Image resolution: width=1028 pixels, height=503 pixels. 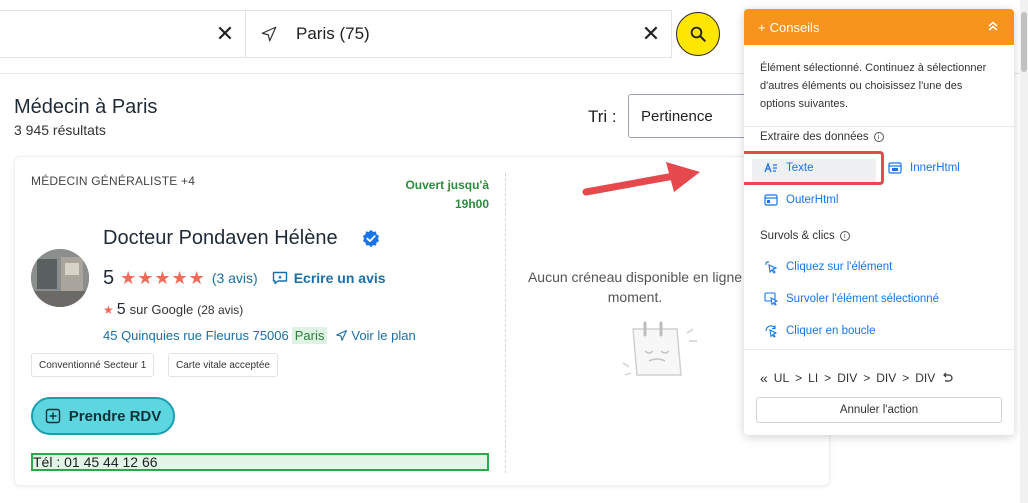 What do you see at coordinates (879, 27) in the screenshot?
I see `panel-header: + Conseils` at bounding box center [879, 27].